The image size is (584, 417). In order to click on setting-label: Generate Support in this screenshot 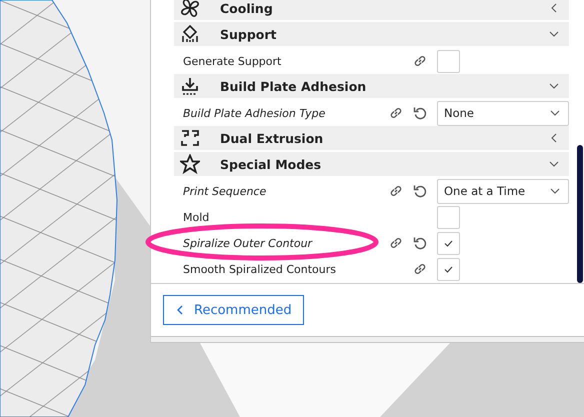, I will do `click(232, 61)`.